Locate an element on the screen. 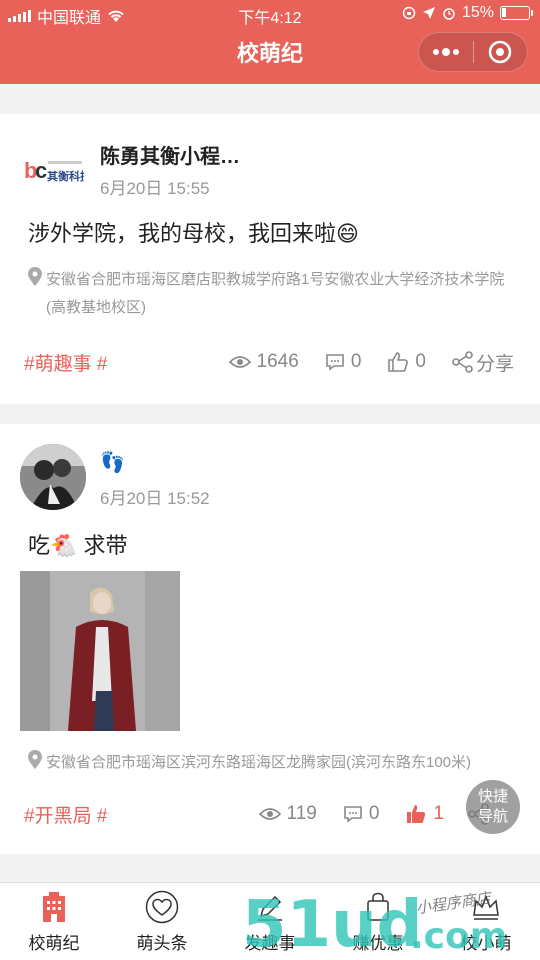  battery-icon is located at coordinates (516, 13).